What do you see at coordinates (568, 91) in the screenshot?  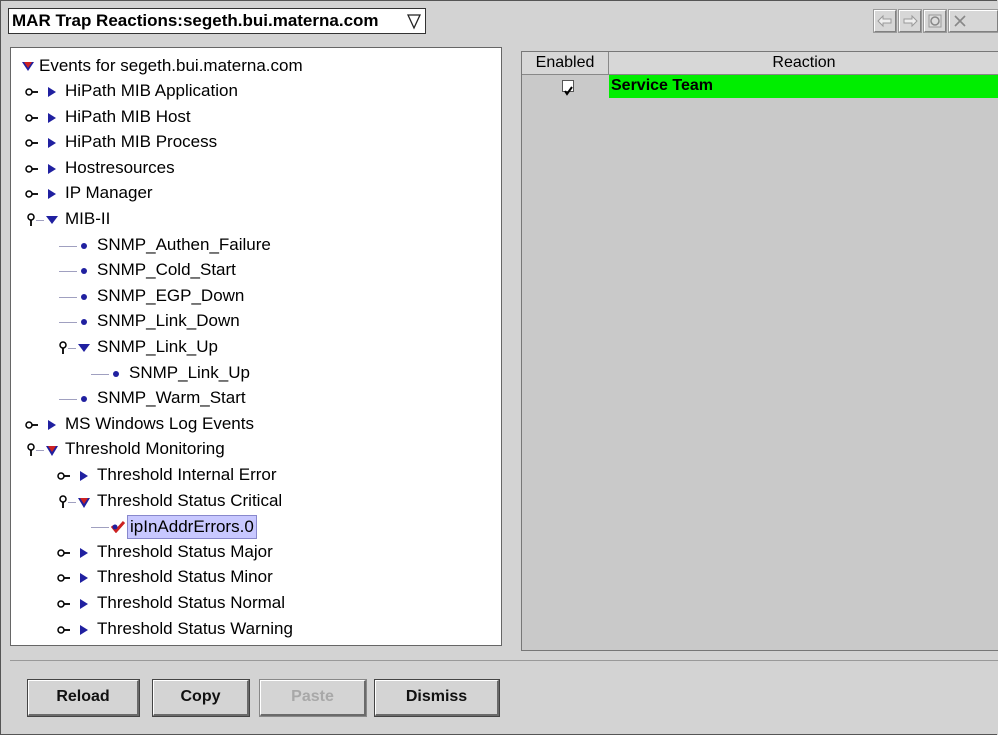 I see `checkmark-icon` at bounding box center [568, 91].